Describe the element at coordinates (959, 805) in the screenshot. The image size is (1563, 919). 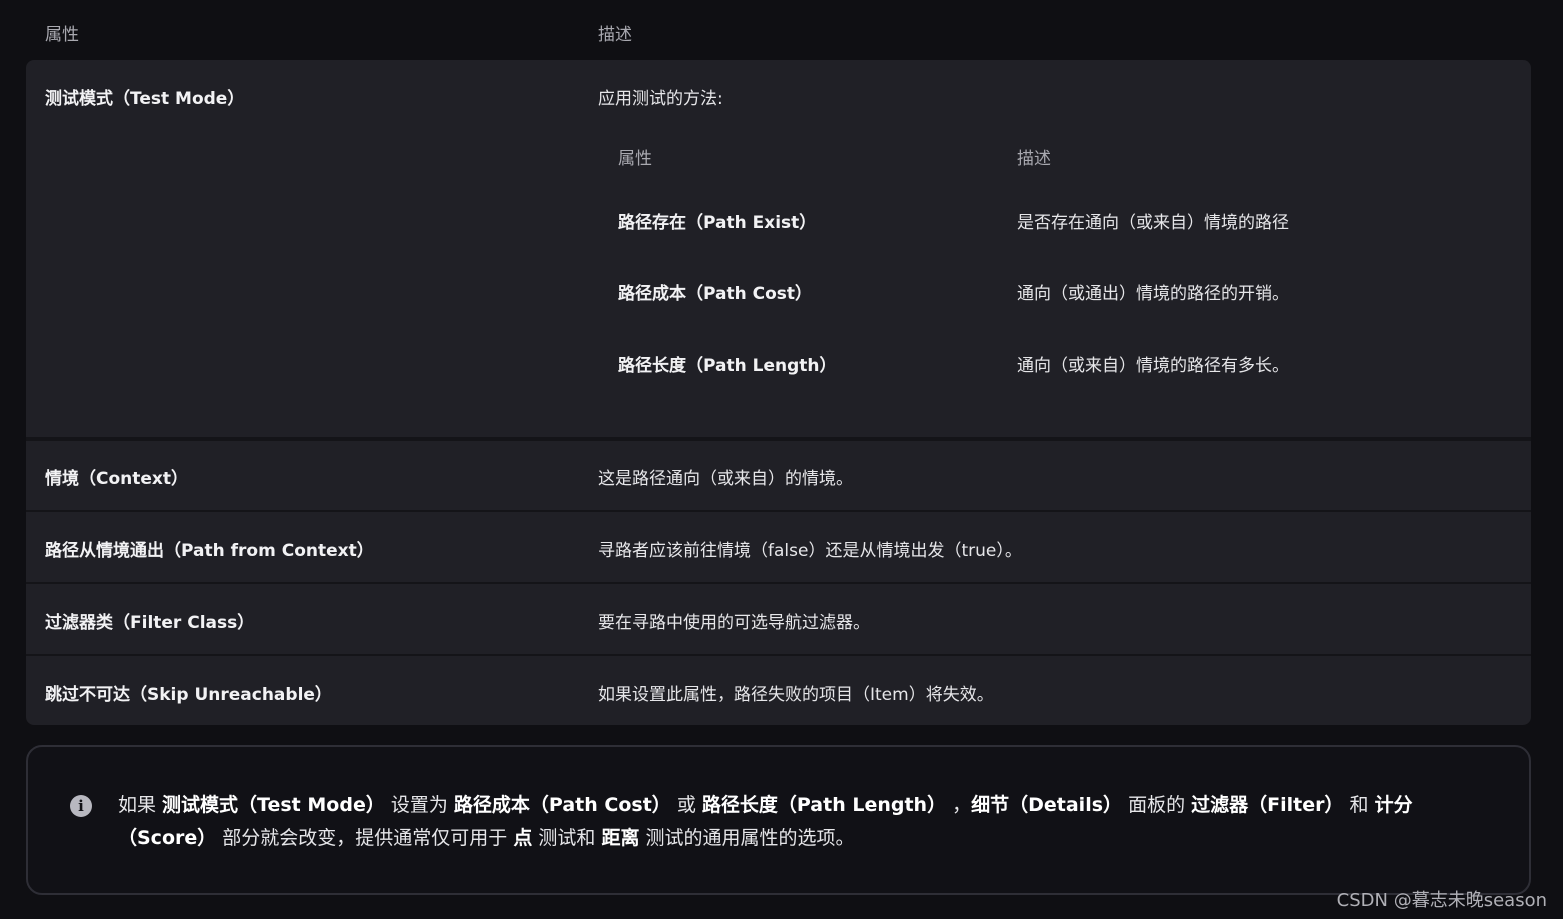
I see `note-text: ，` at that location.